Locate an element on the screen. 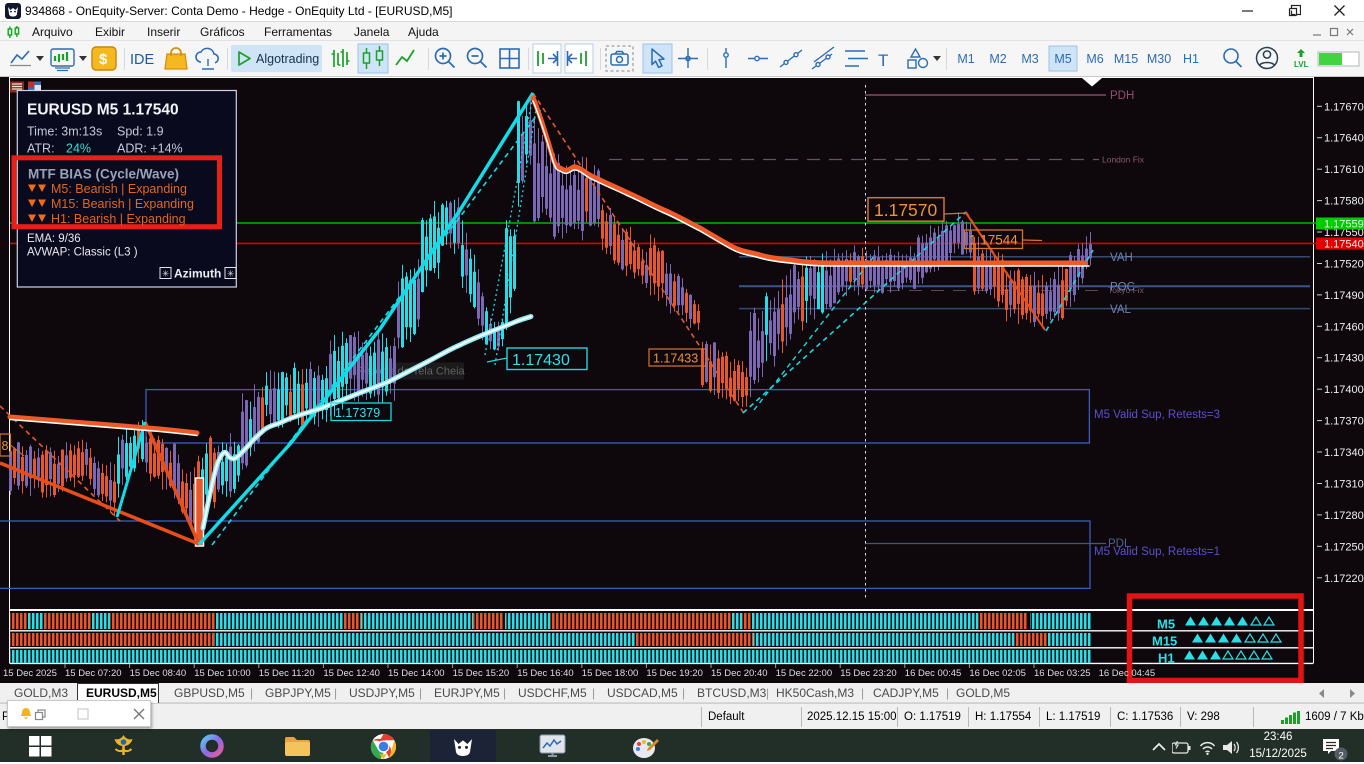 This screenshot has height=764, width=1364. svg-text: 1.17559 is located at coordinates (1344, 225).